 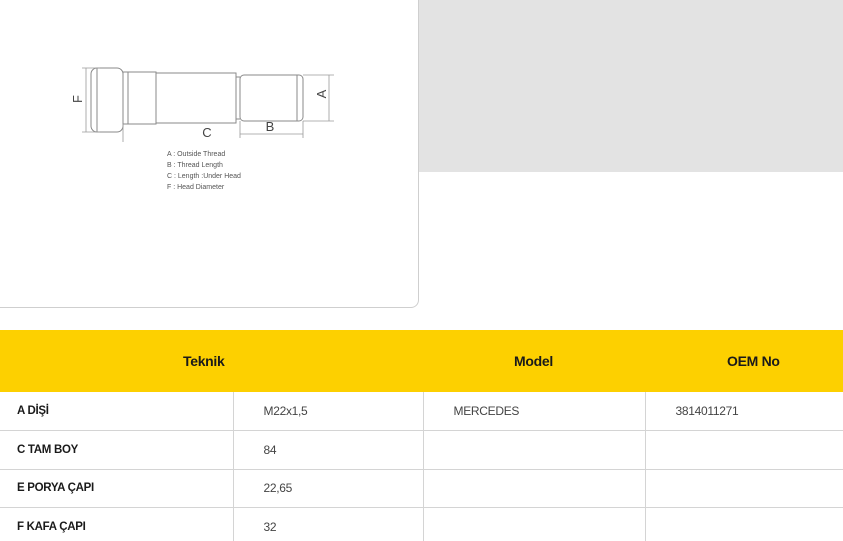 What do you see at coordinates (753, 361) in the screenshot?
I see `header-oem: OEM No` at bounding box center [753, 361].